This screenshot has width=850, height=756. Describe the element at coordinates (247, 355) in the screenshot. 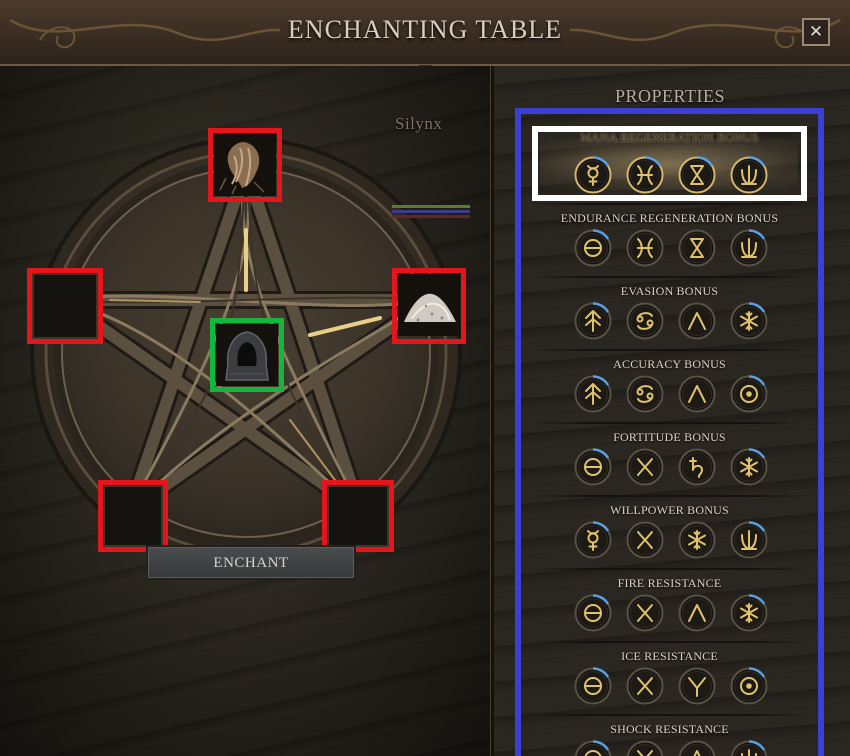

I see `item-slot-center` at that location.